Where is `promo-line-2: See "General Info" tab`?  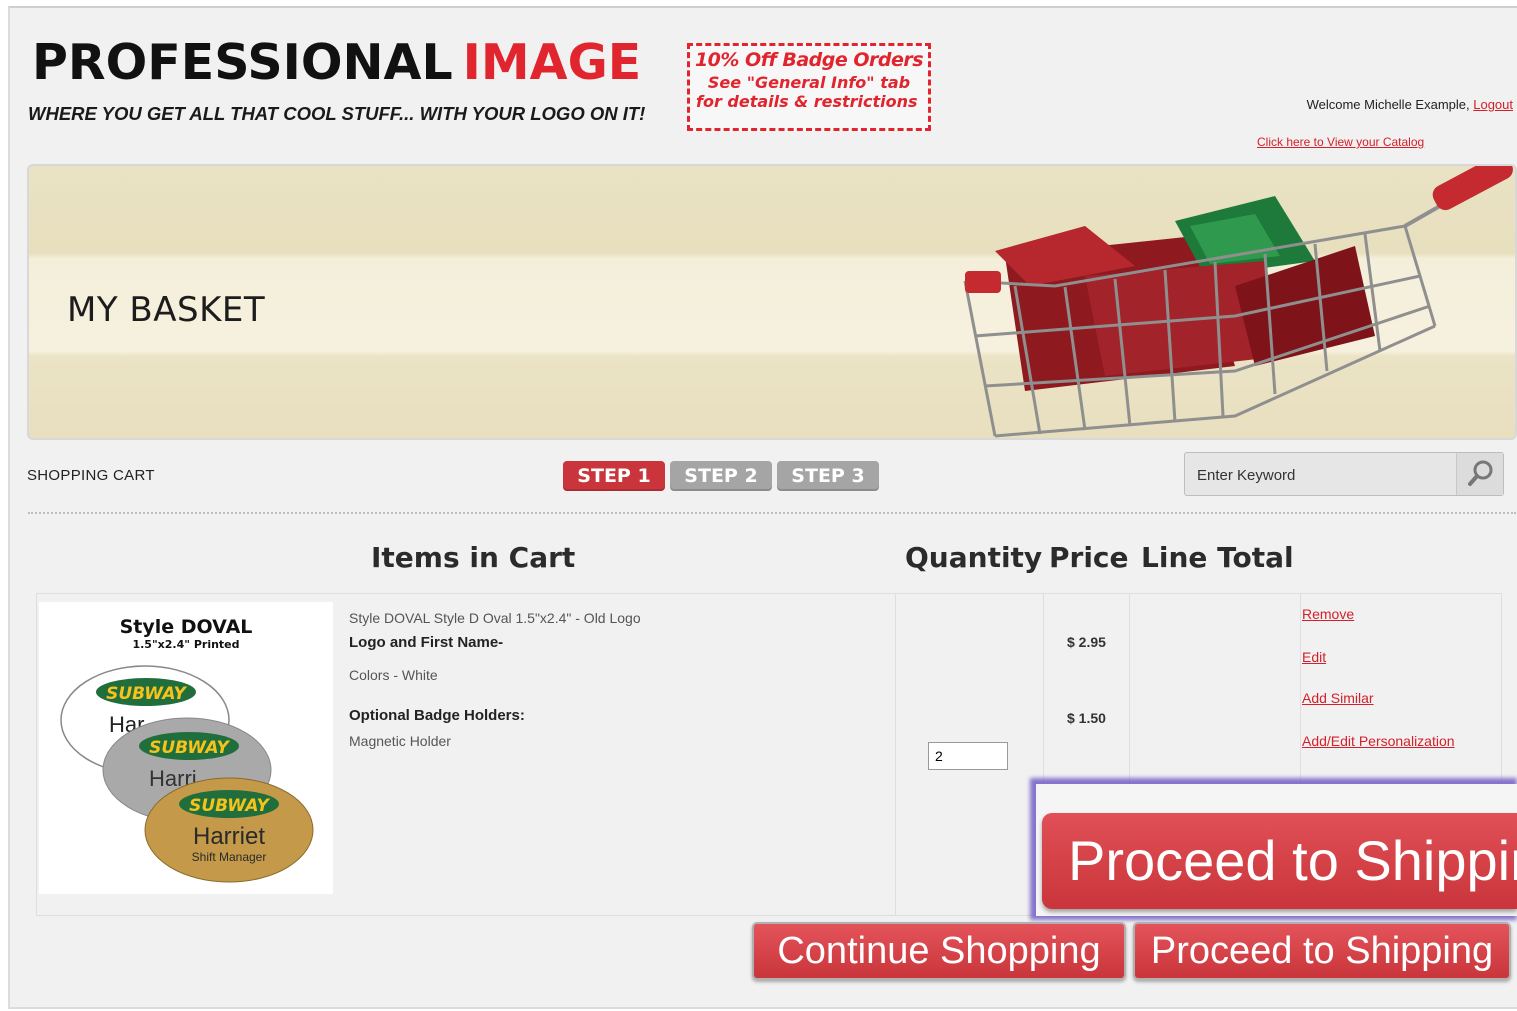 promo-line-2: See "General Info" tab is located at coordinates (809, 82).